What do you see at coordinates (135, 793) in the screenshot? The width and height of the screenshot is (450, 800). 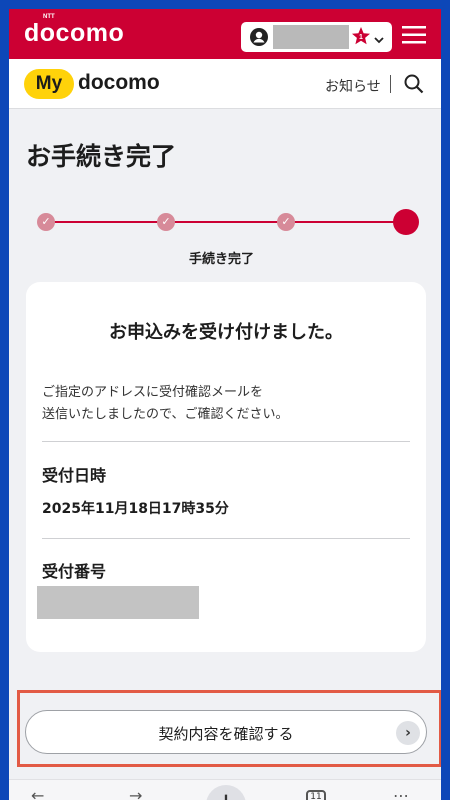 I see `forward-arrow-icon: →` at bounding box center [135, 793].